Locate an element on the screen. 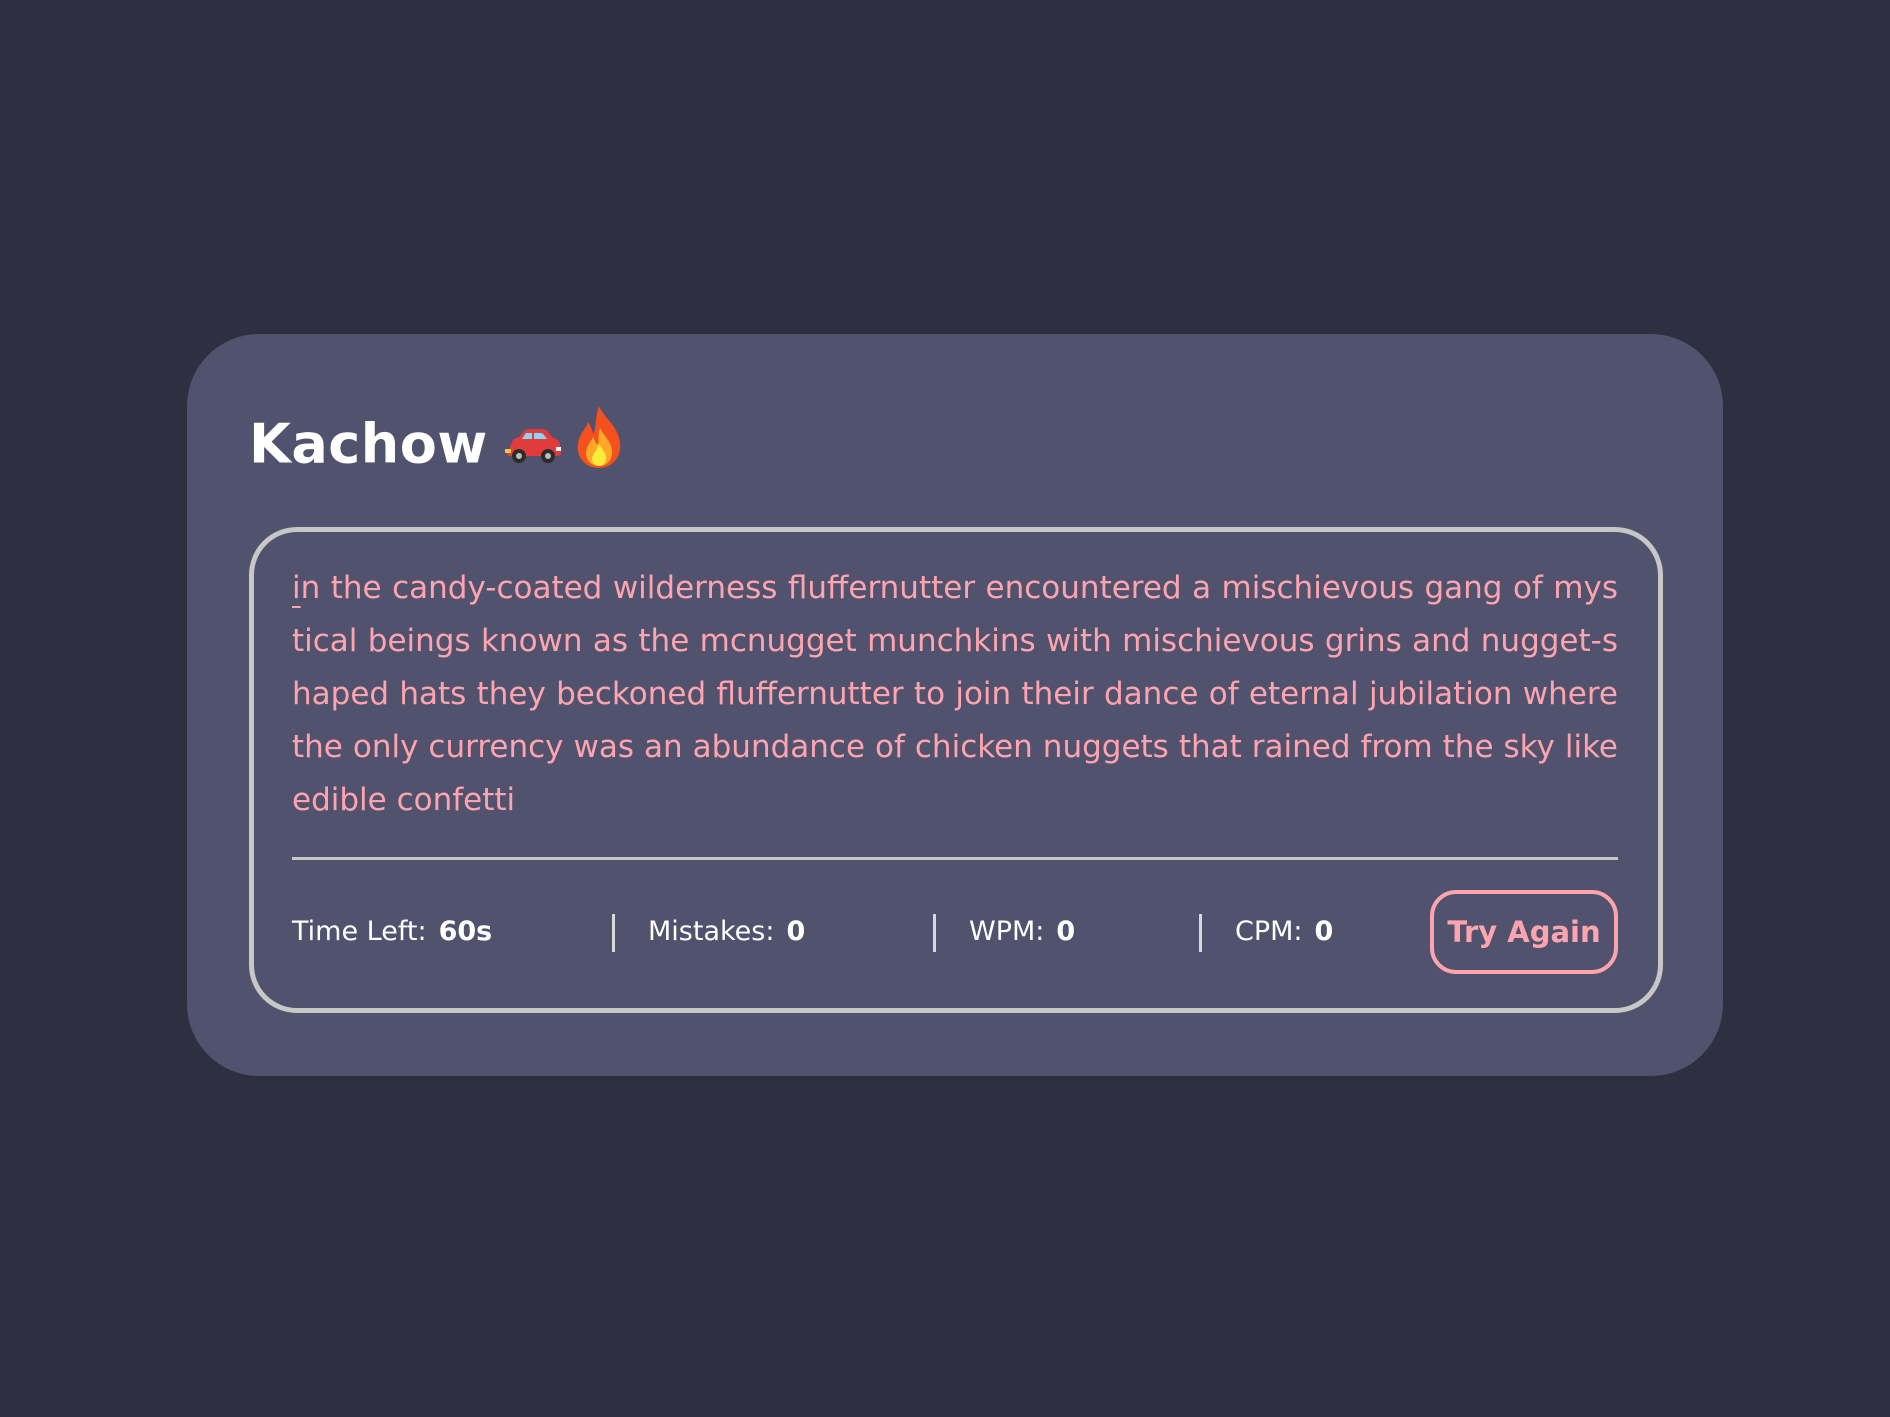  cpm-value: 0 is located at coordinates (1324, 931).